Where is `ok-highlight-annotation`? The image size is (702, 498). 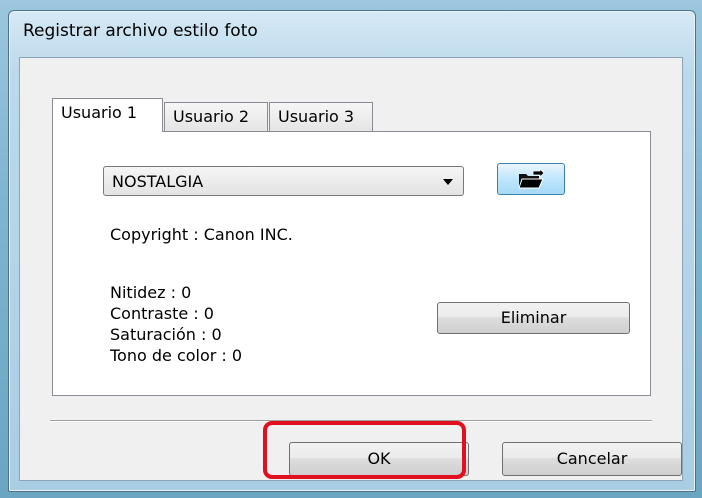 ok-highlight-annotation is located at coordinates (364, 450).